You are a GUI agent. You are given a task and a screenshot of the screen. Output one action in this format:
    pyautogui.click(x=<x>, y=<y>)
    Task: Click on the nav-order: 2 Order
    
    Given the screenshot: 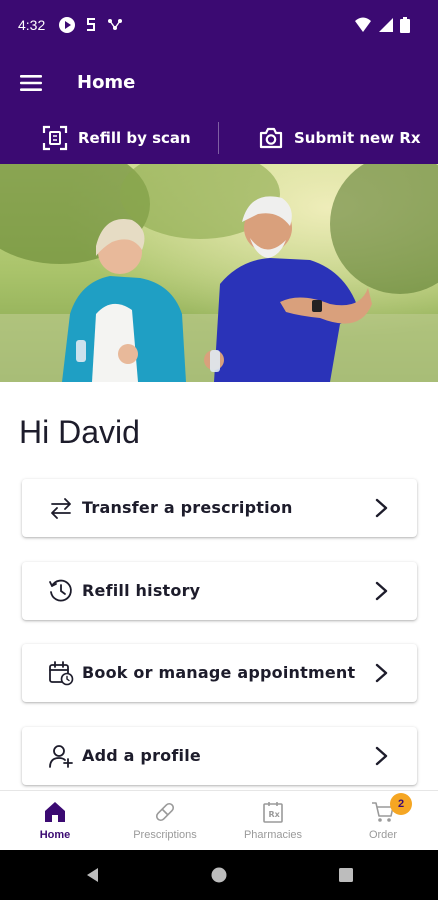 What is the action you would take?
    pyautogui.click(x=383, y=821)
    